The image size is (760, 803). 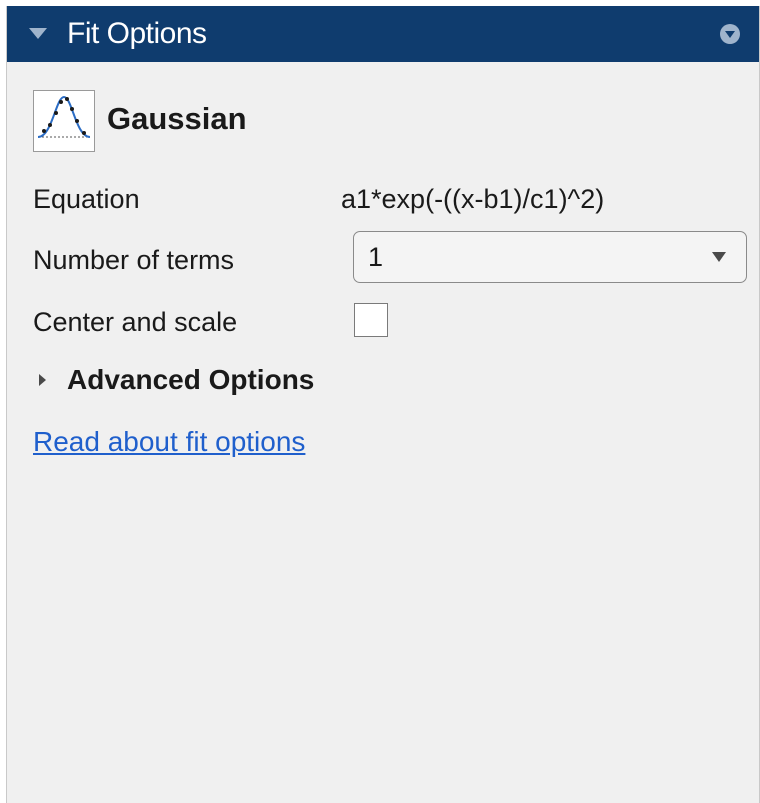 I want to click on fit-type-label: Gaussian, so click(x=177, y=118).